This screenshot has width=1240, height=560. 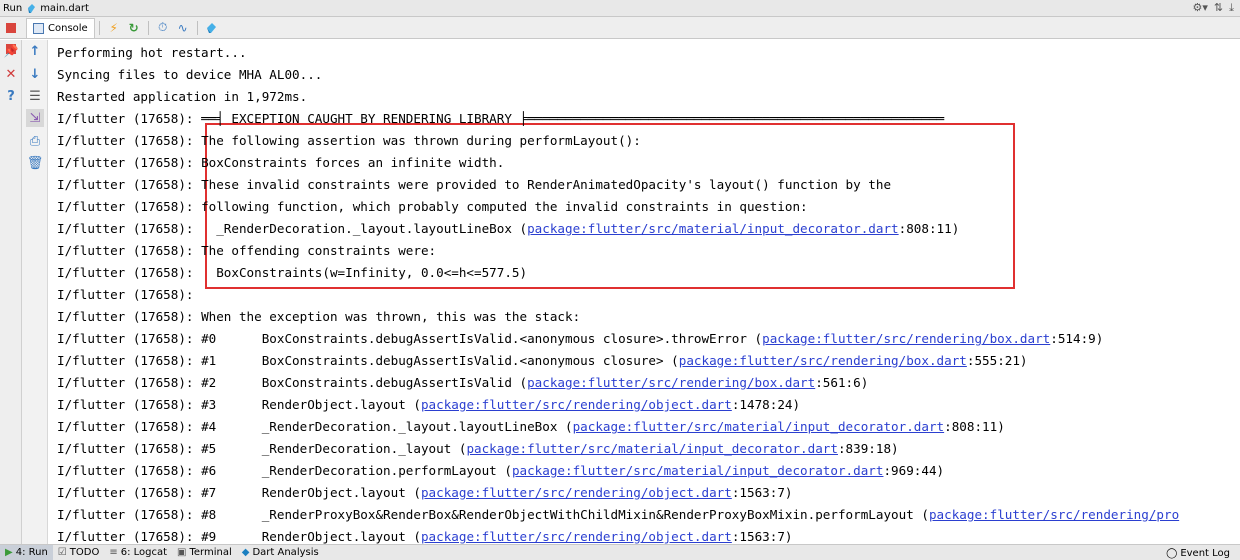 I want to click on tool-window-dart-analysis: ◆ Dart Analysis, so click(x=280, y=552).